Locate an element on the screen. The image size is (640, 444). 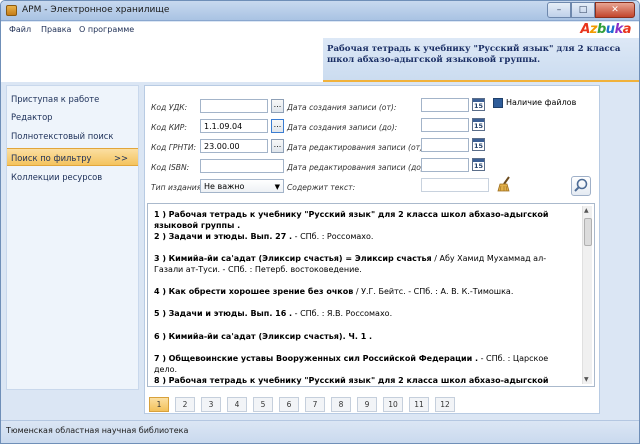
kir-label: Код КИР: is located at coordinates (169, 127).